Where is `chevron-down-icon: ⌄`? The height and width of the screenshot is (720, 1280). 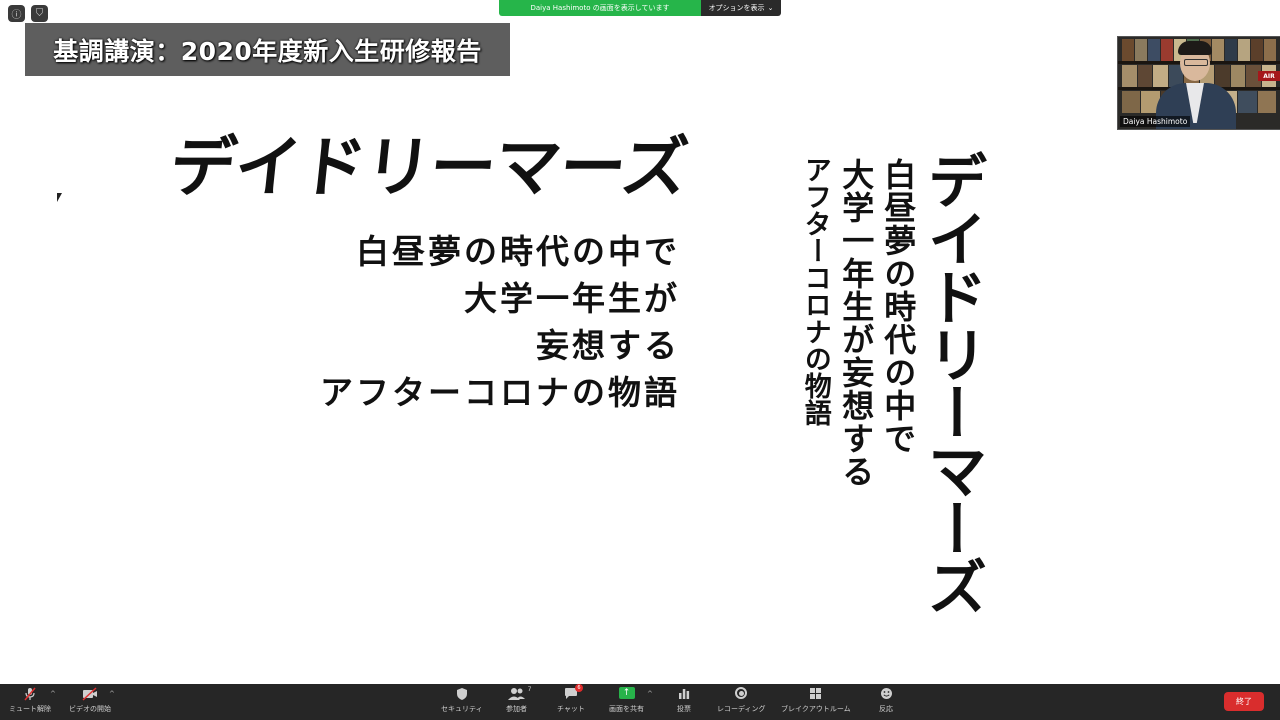 chevron-down-icon: ⌄ is located at coordinates (770, 8).